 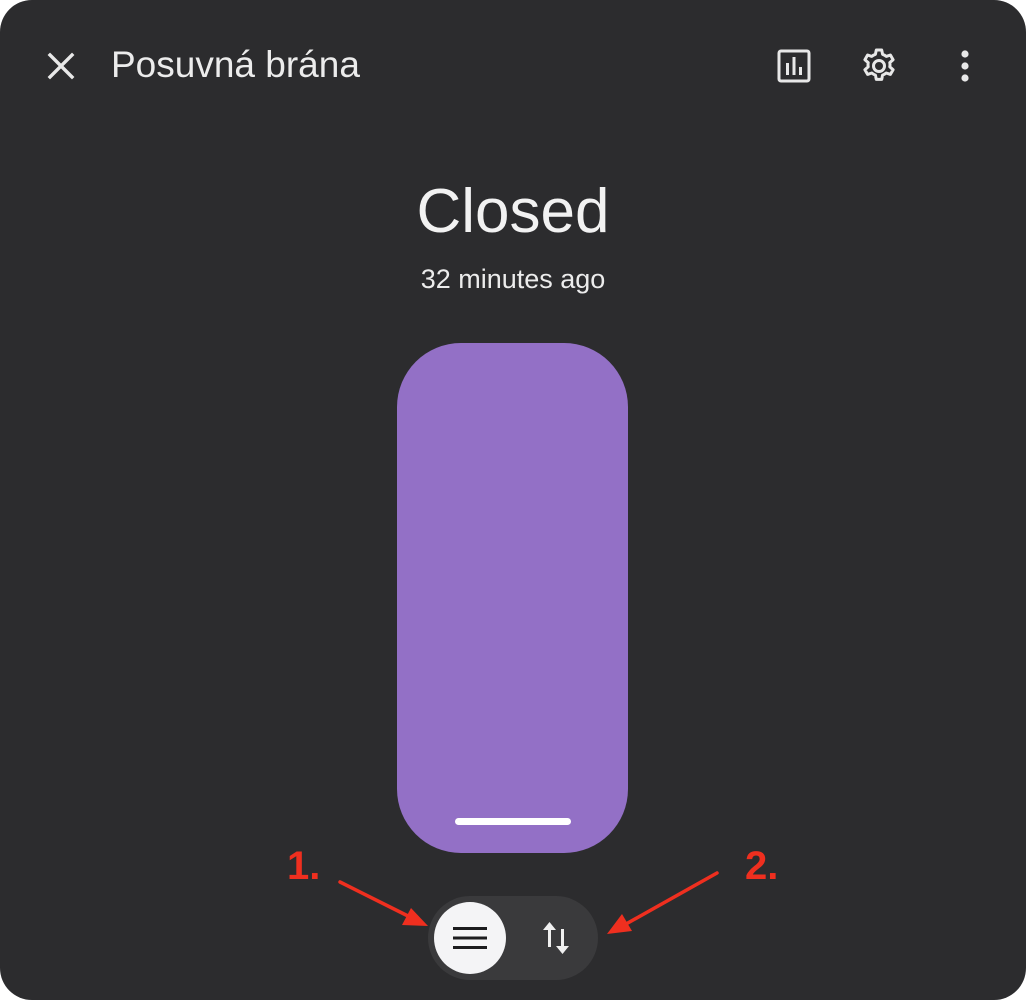 I want to click on entity-state: Closed, so click(x=513, y=211).